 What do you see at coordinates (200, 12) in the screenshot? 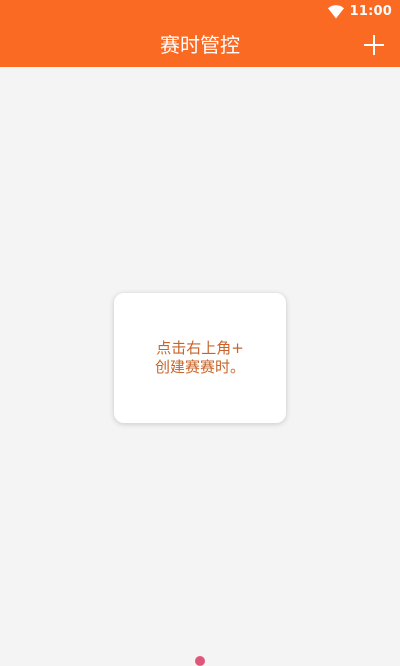
I see `status-bar: 11:00` at bounding box center [200, 12].